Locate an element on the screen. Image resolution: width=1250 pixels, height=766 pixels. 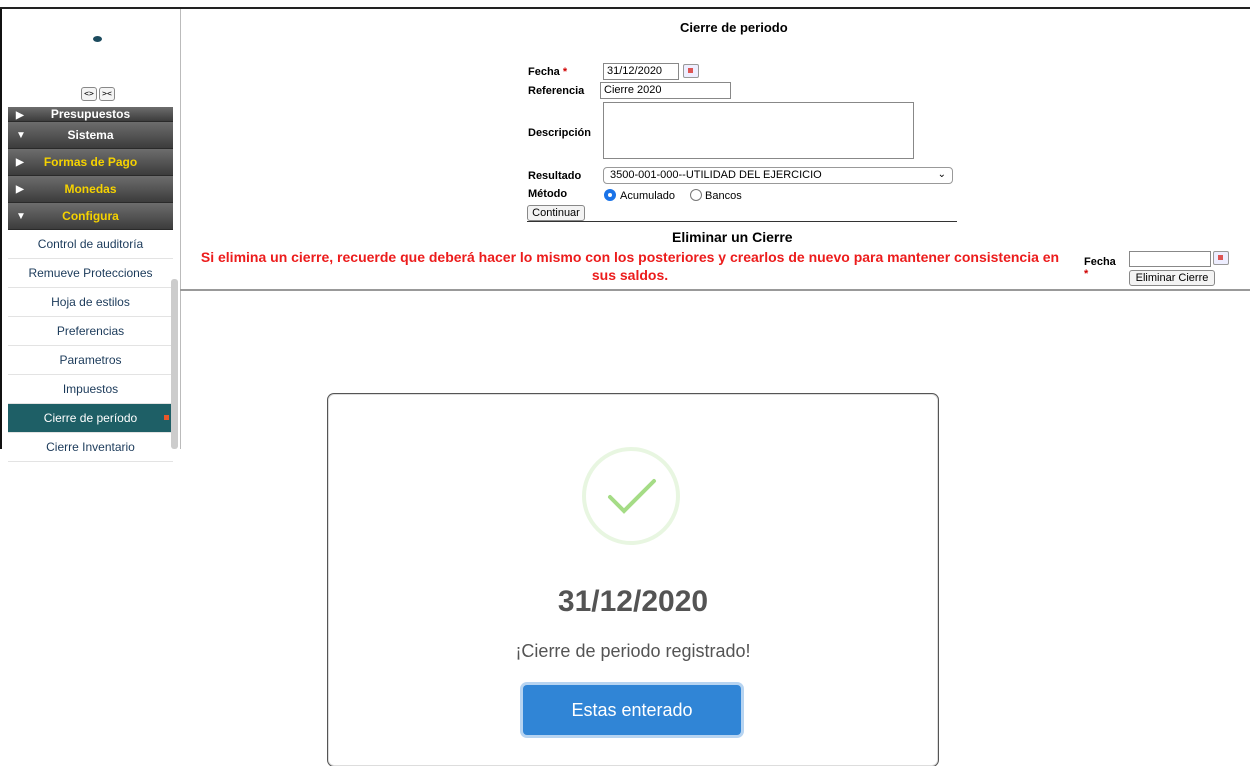
success-check-icon is located at coordinates (631, 496).